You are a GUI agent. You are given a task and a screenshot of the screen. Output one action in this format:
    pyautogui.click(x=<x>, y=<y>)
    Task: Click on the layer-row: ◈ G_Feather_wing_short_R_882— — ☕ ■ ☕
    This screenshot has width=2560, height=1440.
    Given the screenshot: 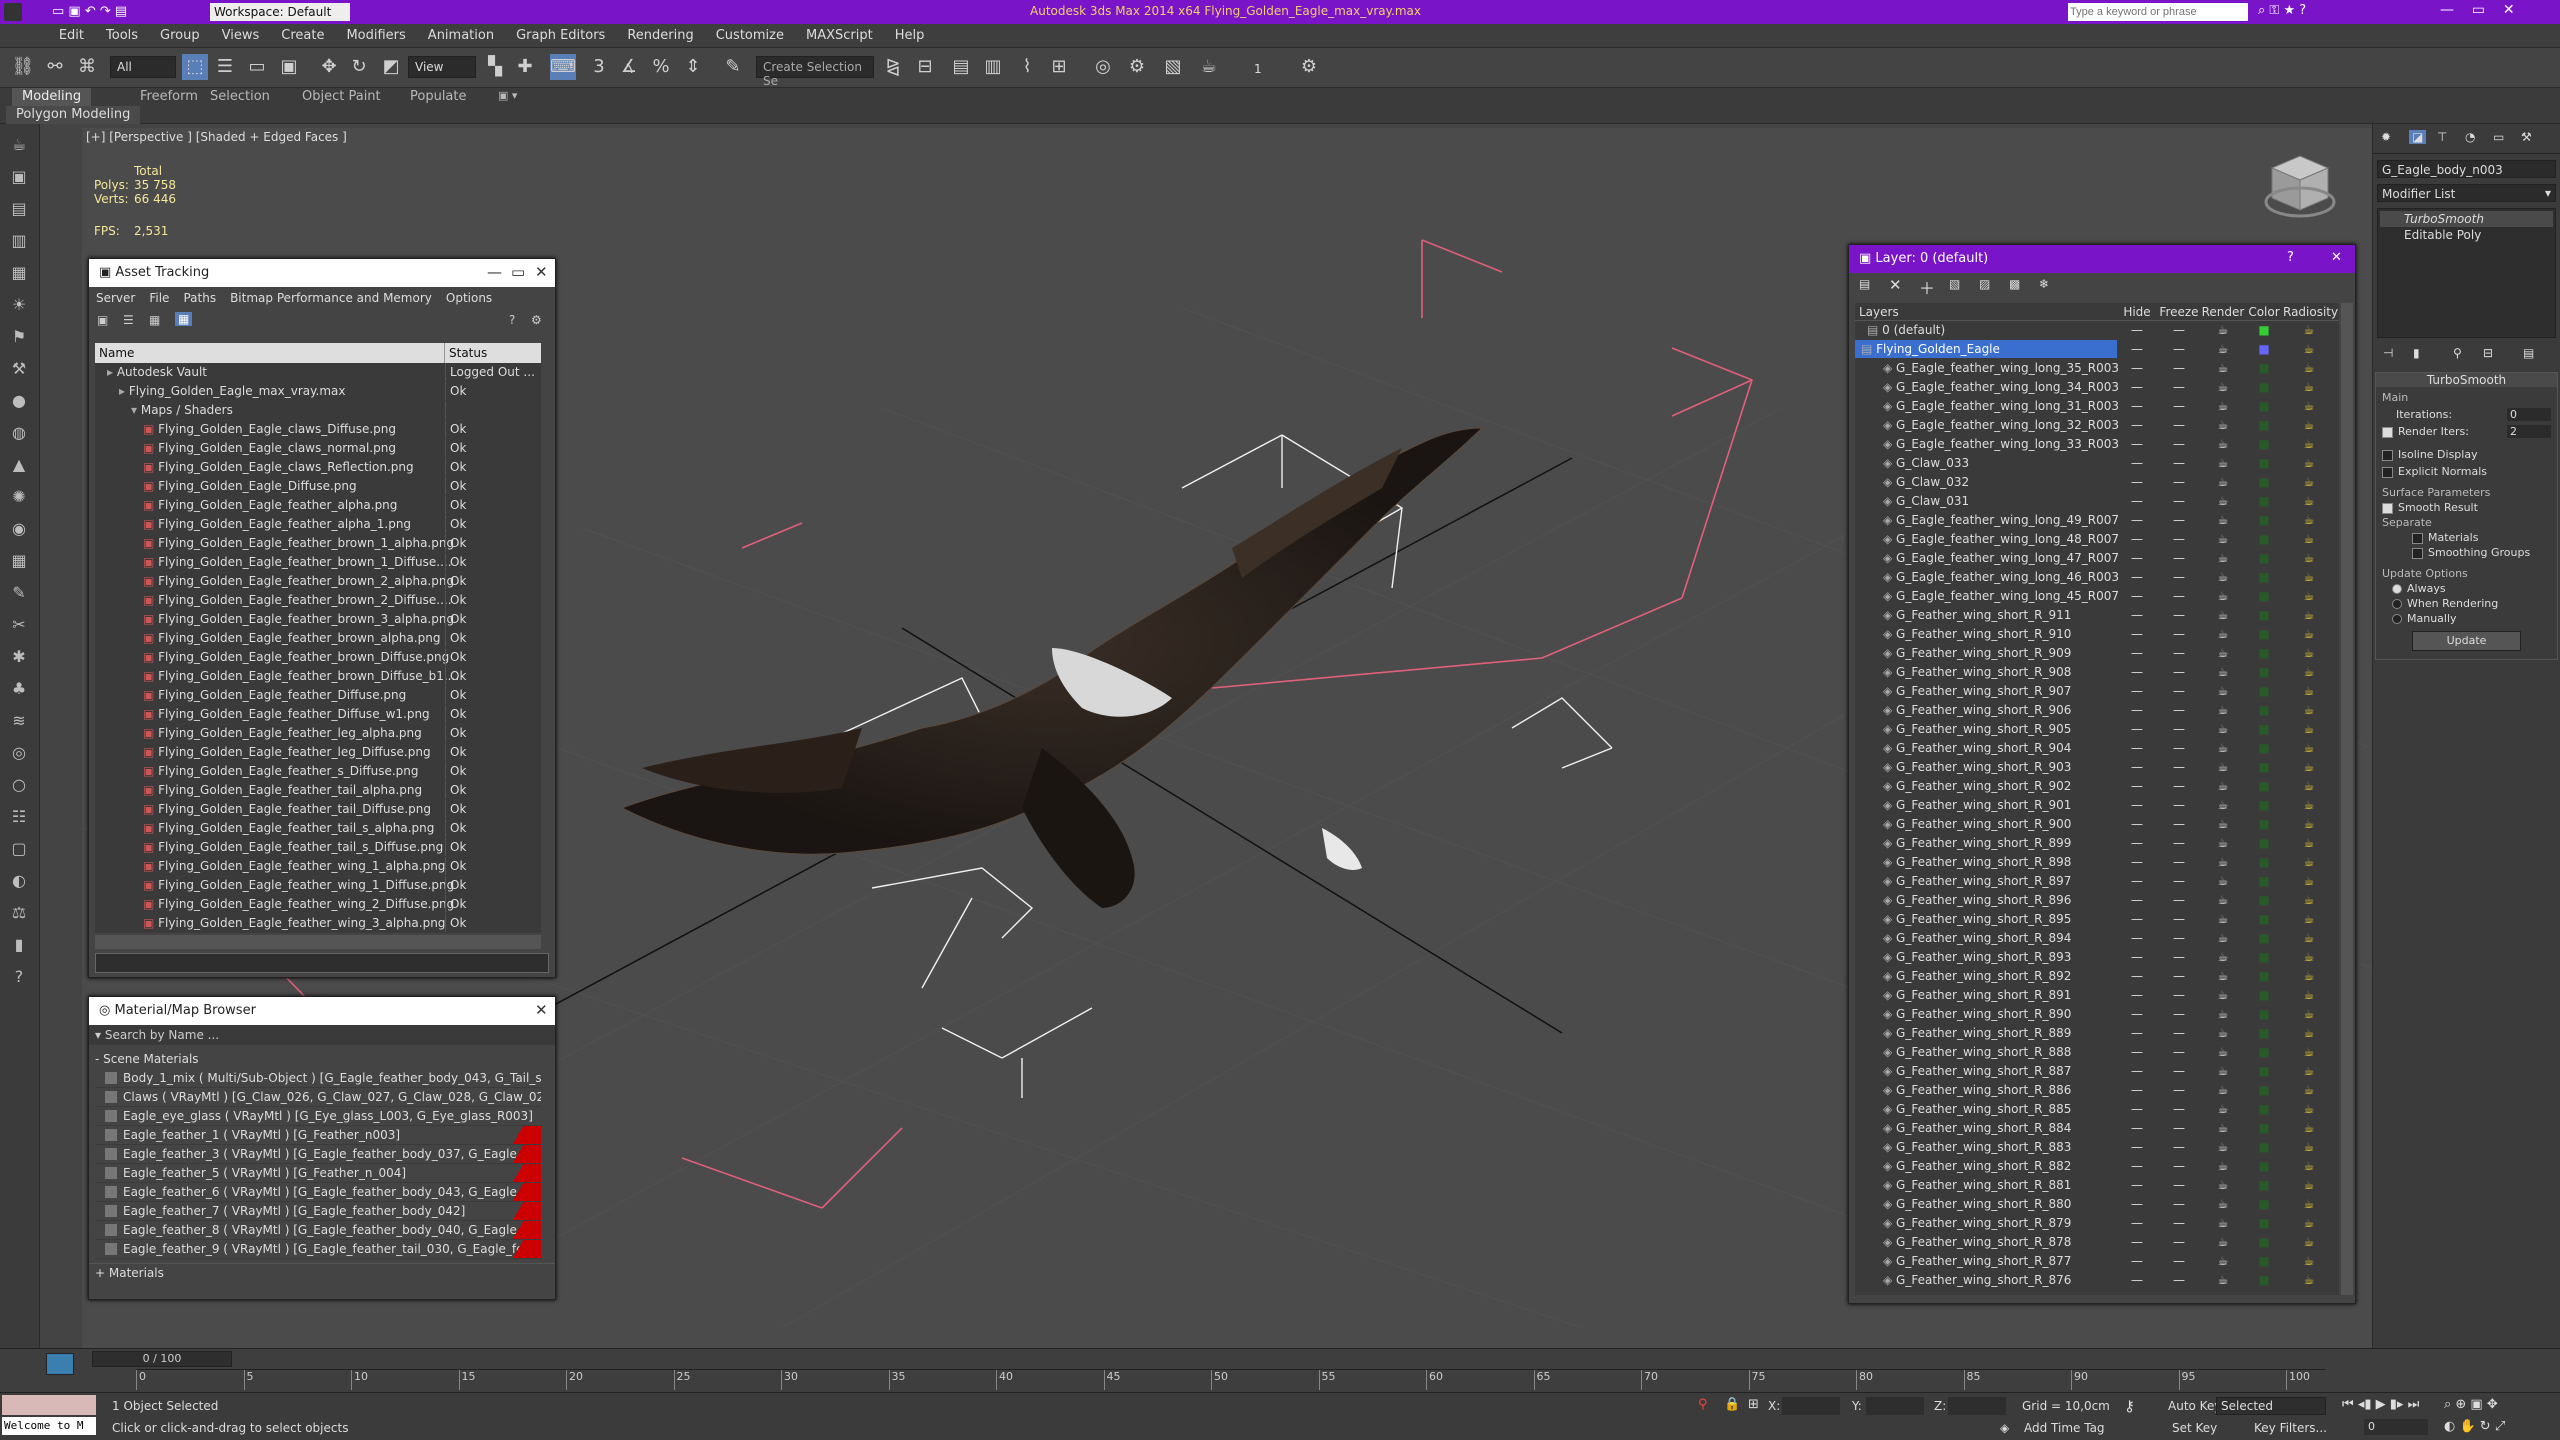 What is the action you would take?
    pyautogui.click(x=2097, y=1166)
    